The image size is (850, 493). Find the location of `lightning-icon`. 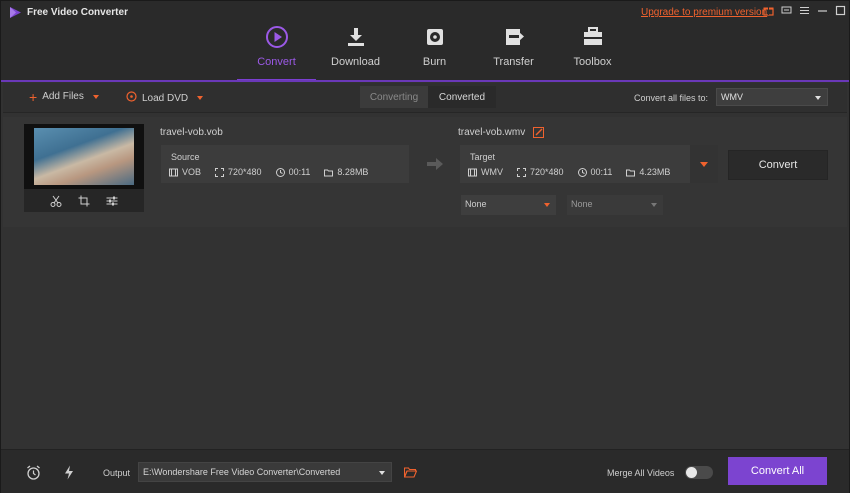

lightning-icon is located at coordinates (69, 472).